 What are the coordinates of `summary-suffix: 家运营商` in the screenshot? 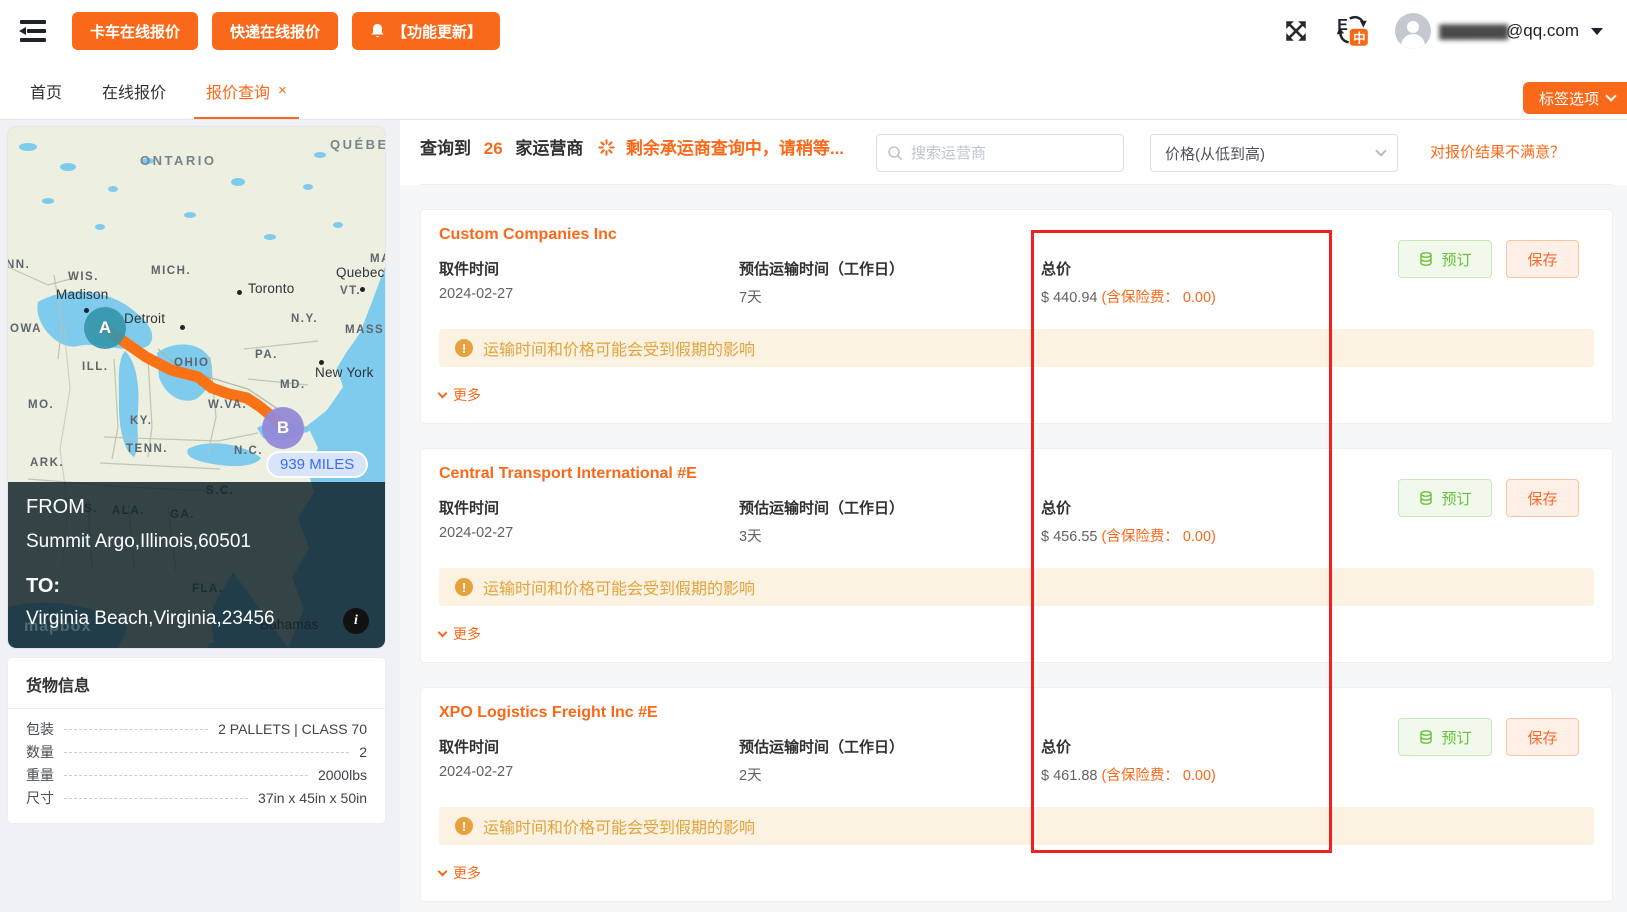 It's located at (549, 148).